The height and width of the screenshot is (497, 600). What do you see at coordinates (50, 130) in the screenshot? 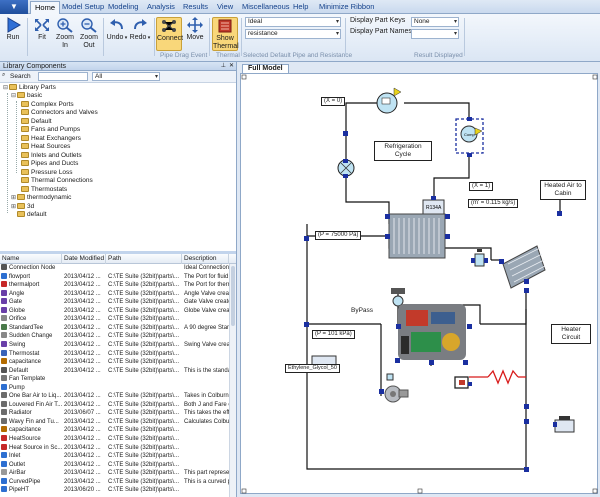
I see `tree-item-fans-pumps: Fans and Pumps` at bounding box center [50, 130].